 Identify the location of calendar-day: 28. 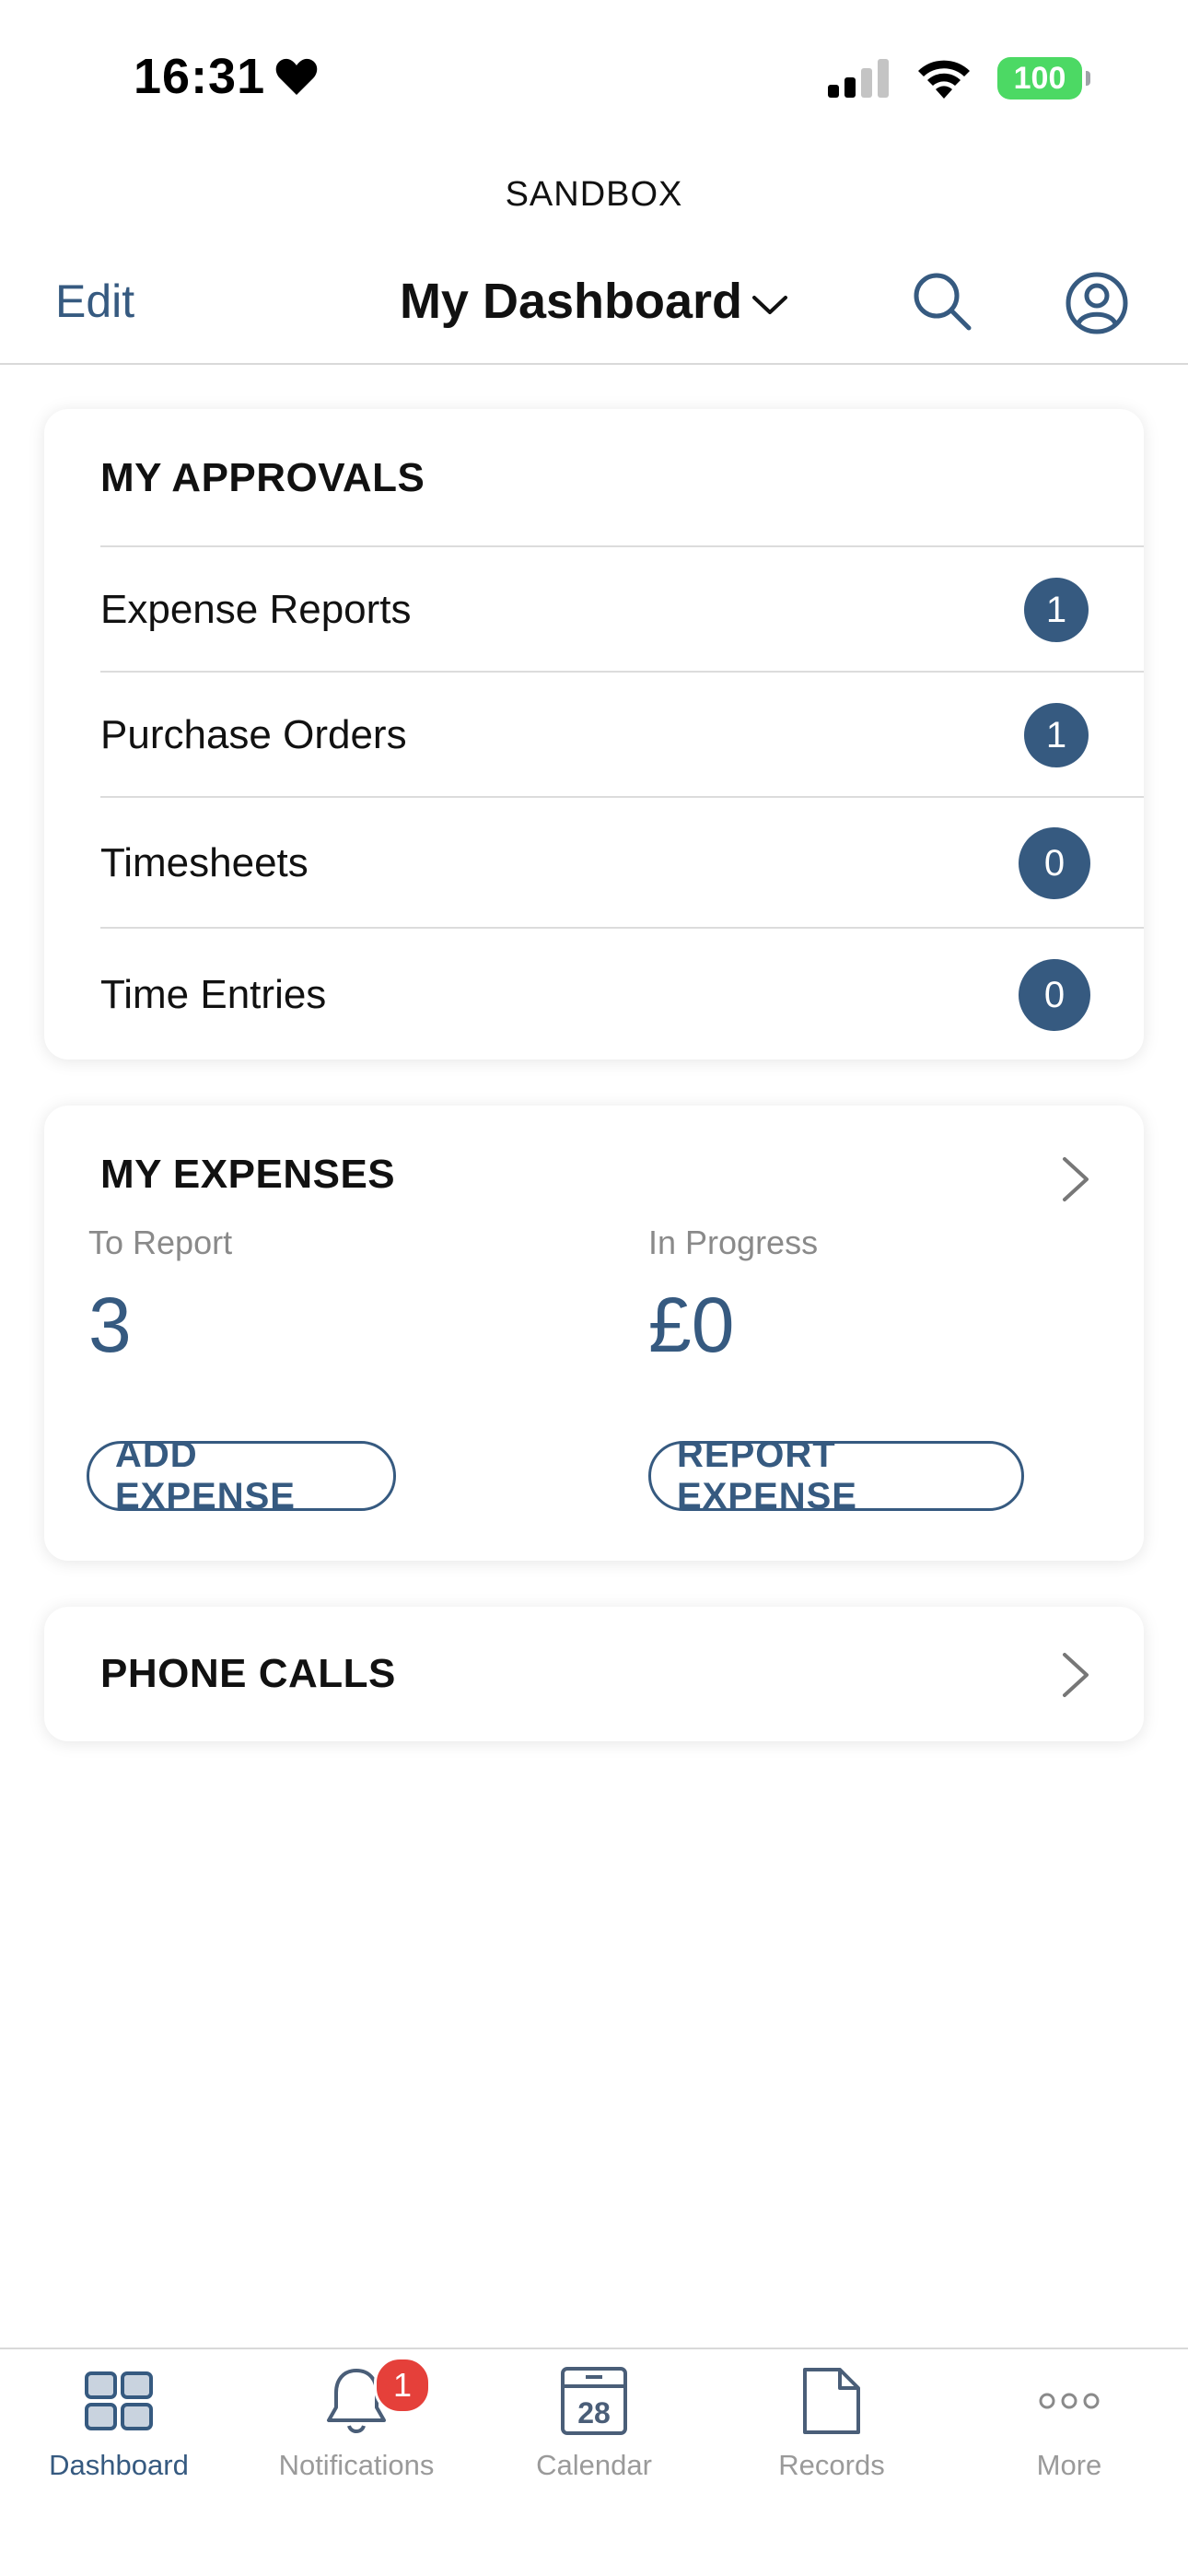
(594, 2413).